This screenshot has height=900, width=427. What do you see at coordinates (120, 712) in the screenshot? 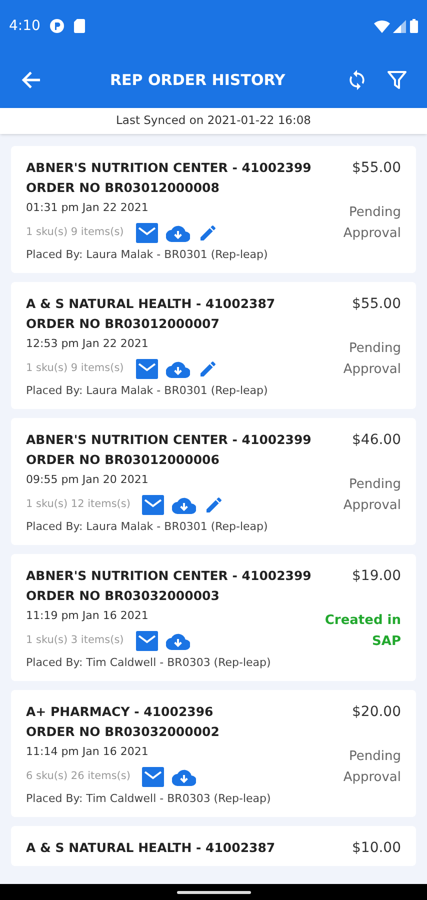
I see `customer-name: A+ PHARMACY - 41002396` at bounding box center [120, 712].